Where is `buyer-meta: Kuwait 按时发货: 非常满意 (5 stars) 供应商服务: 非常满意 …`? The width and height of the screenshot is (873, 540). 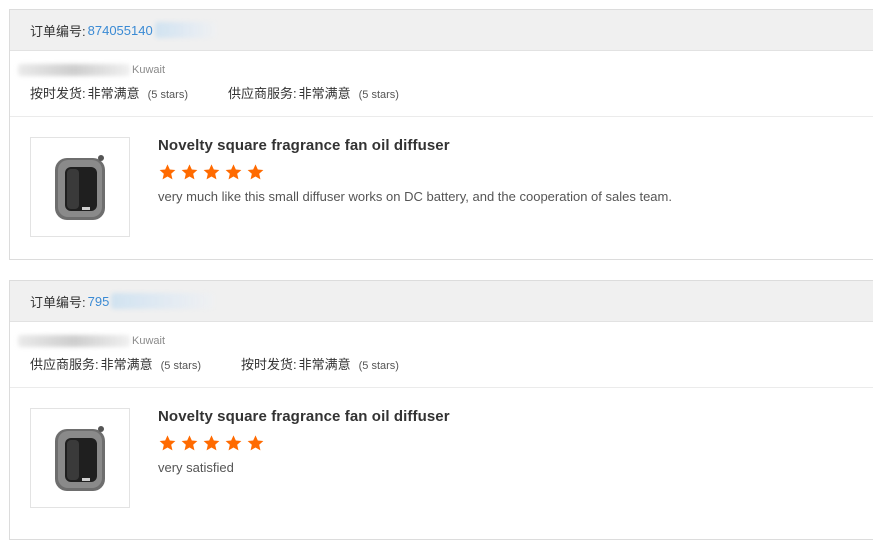
buyer-meta: Kuwait 按时发货: 非常满意 (5 stars) 供应商服务: 非常满意 … is located at coordinates (441, 84).